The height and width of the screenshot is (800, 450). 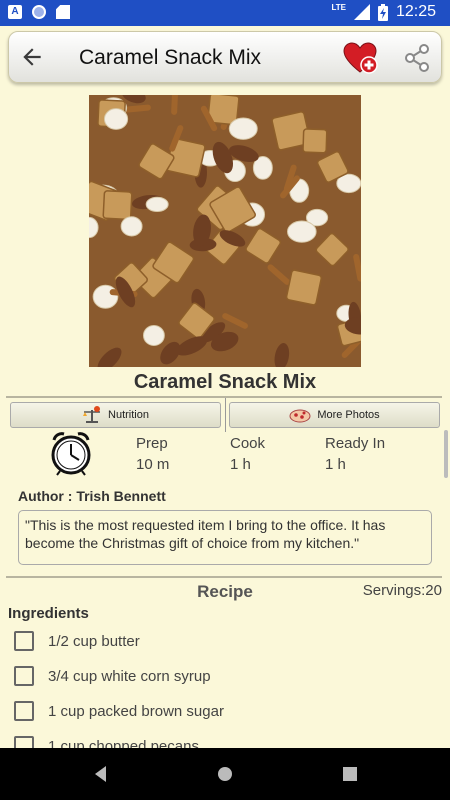 What do you see at coordinates (338, 7) in the screenshot?
I see `network-type: LTE` at bounding box center [338, 7].